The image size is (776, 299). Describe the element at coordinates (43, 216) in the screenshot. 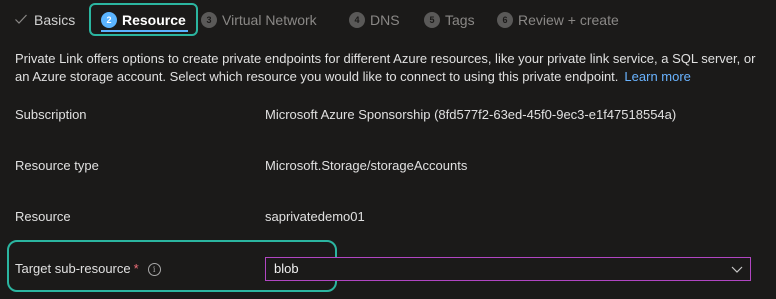

I see `resource-label: Resource` at that location.